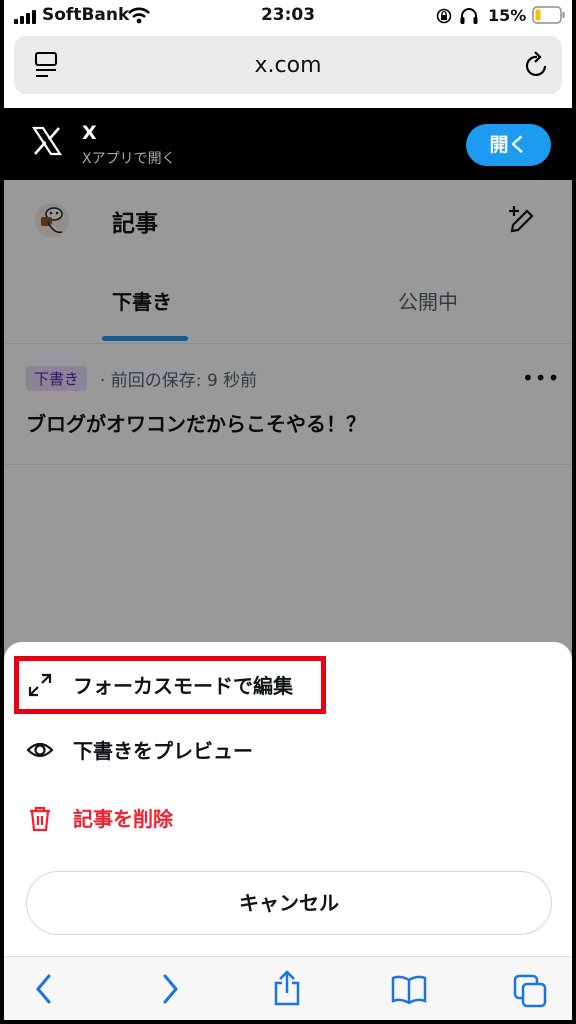 This screenshot has width=576, height=1024. What do you see at coordinates (289, 903) in the screenshot?
I see `cancel-button: キャンセル` at bounding box center [289, 903].